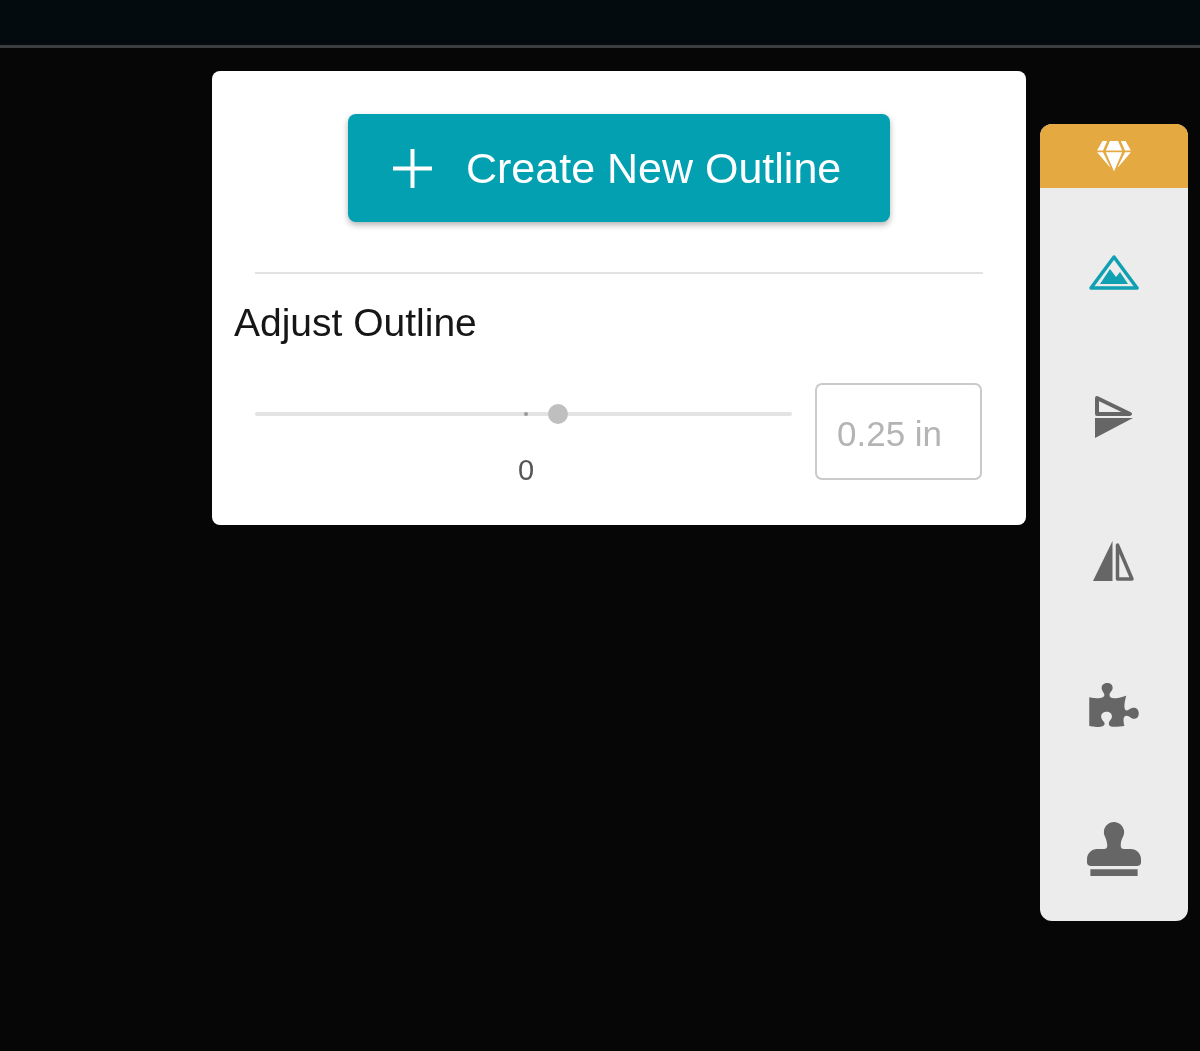  Describe the element at coordinates (526, 470) in the screenshot. I see `slider-mark-label: 0` at that location.